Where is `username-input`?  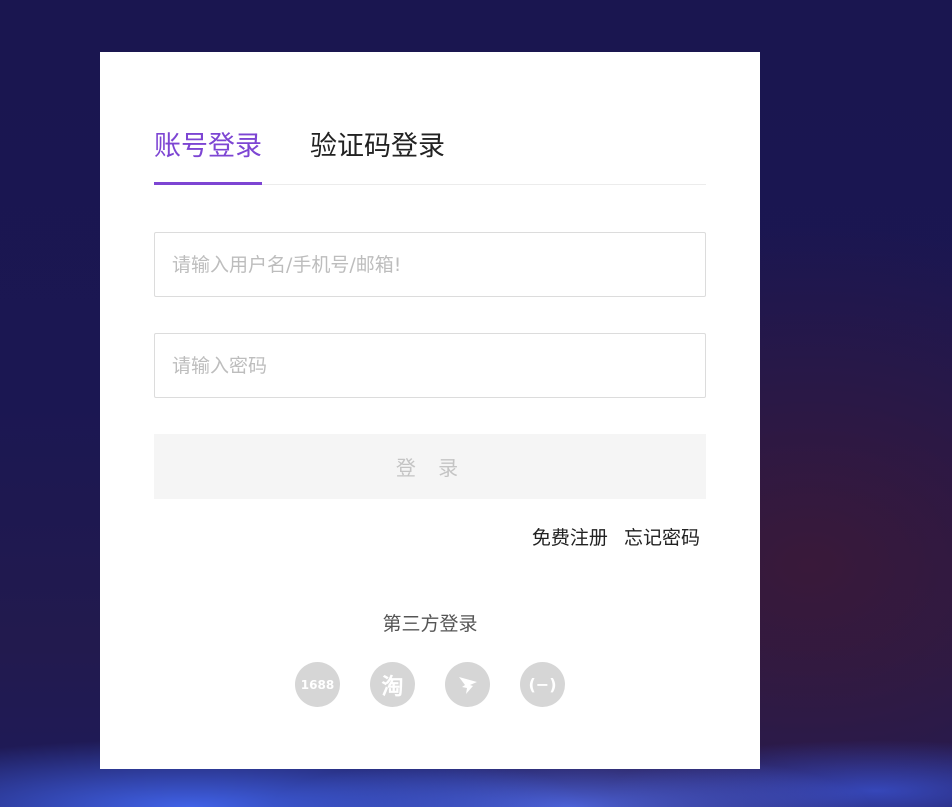 username-input is located at coordinates (430, 264).